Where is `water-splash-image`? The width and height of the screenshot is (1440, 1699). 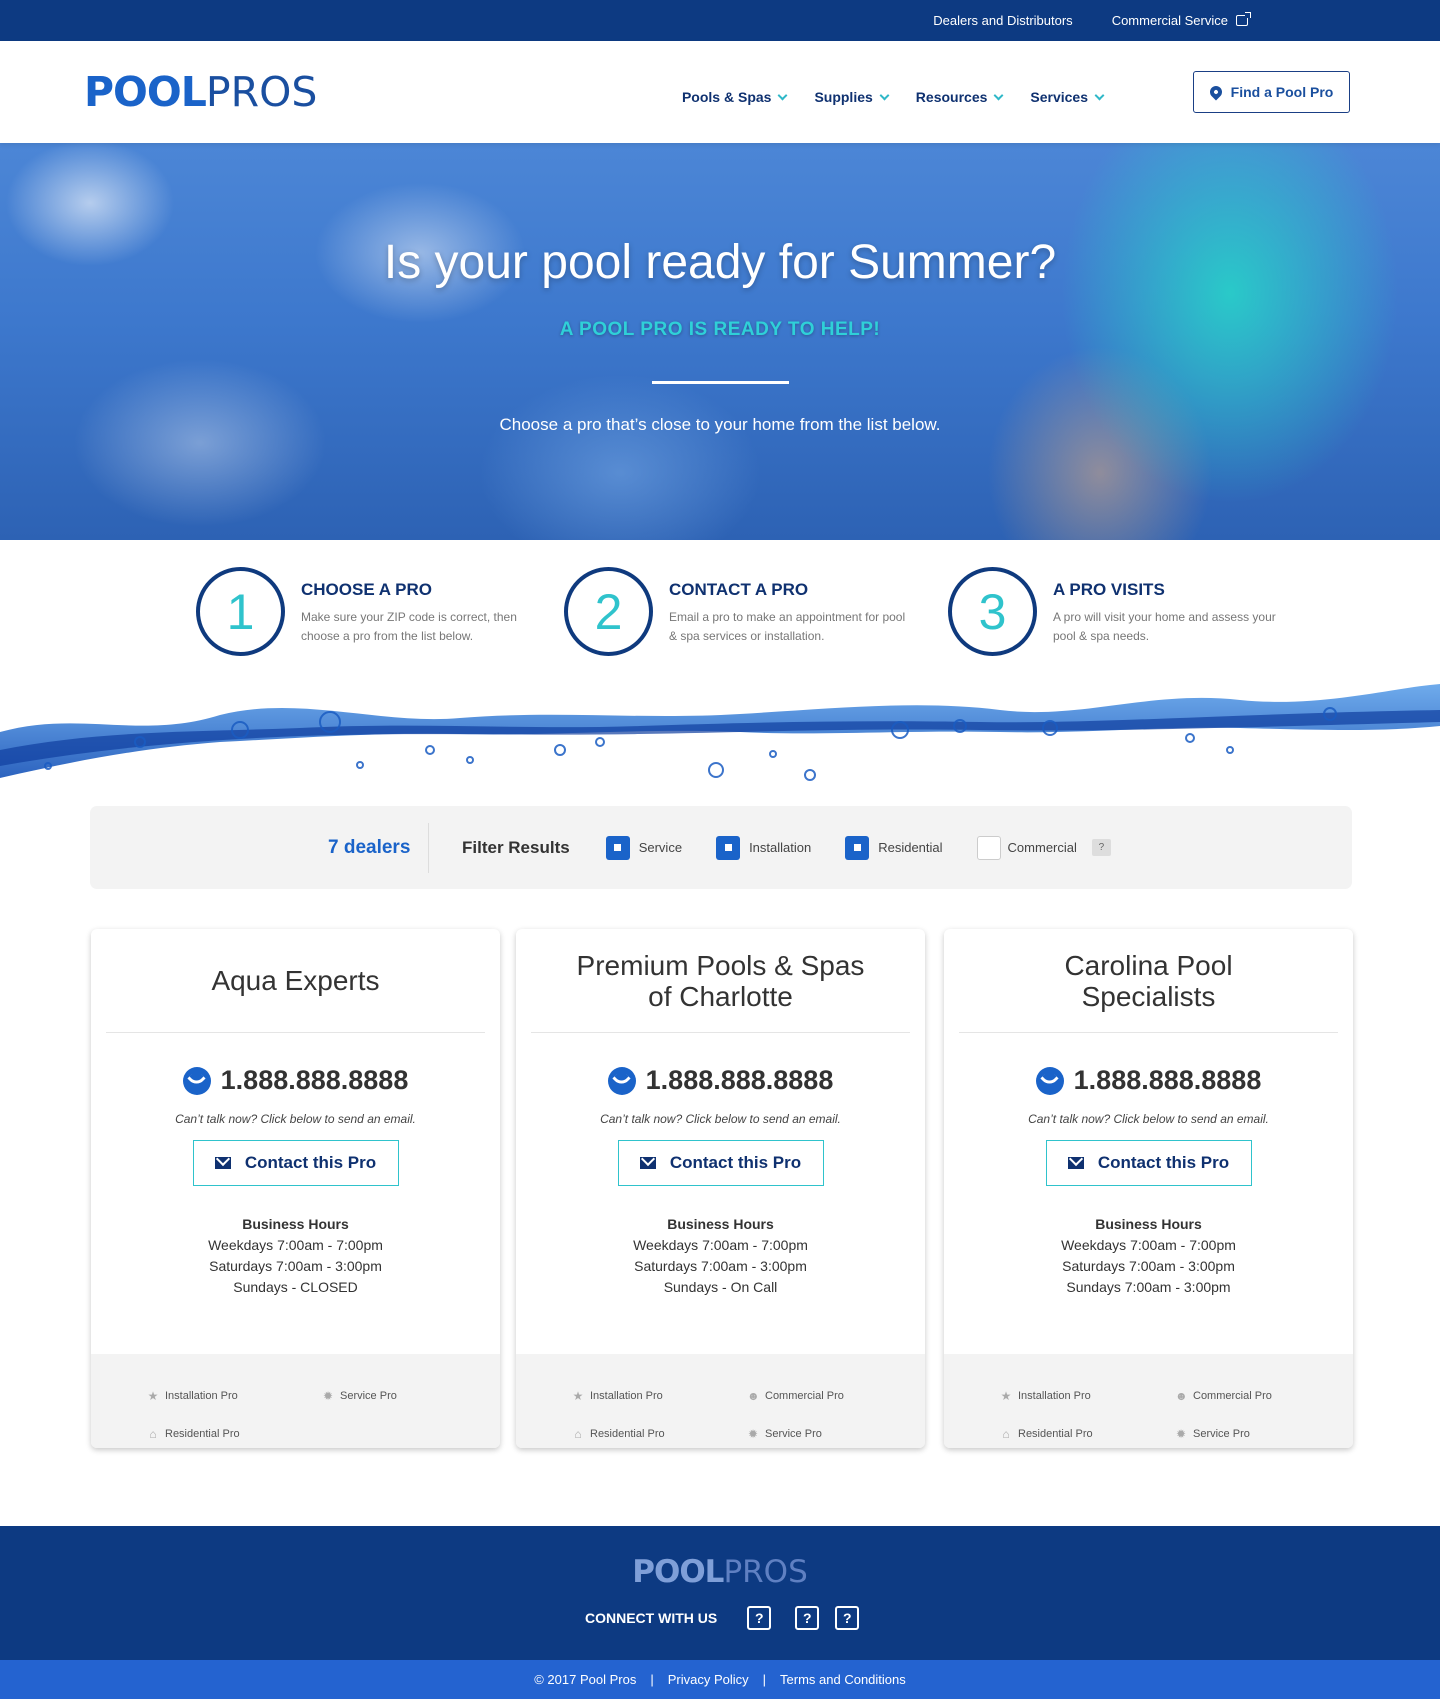
water-splash-image is located at coordinates (720, 732).